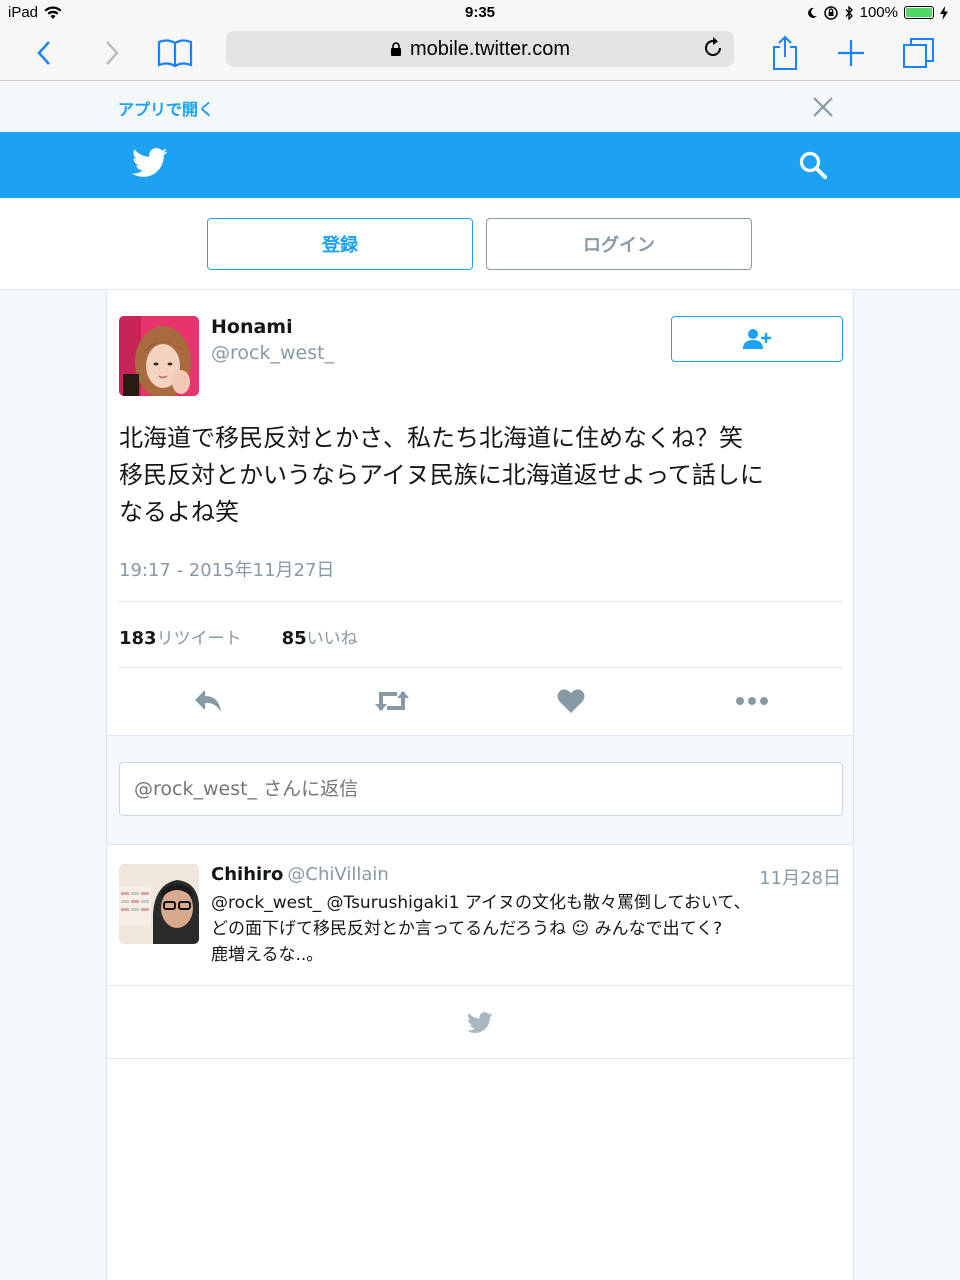 Image resolution: width=960 pixels, height=1280 pixels. What do you see at coordinates (267, 955) in the screenshot?
I see `reply-text-line: 鹿増えるな..。` at bounding box center [267, 955].